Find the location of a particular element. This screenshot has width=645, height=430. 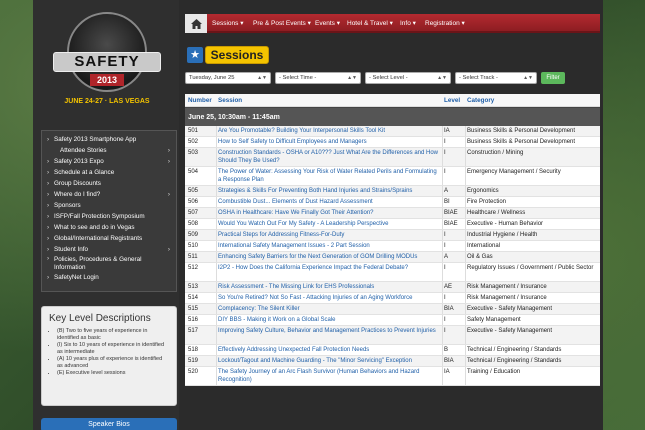

safety-2013-logo: SAFETY 2013 JUNE 24-27 · LAS VEGAS is located at coordinates (107, 61).